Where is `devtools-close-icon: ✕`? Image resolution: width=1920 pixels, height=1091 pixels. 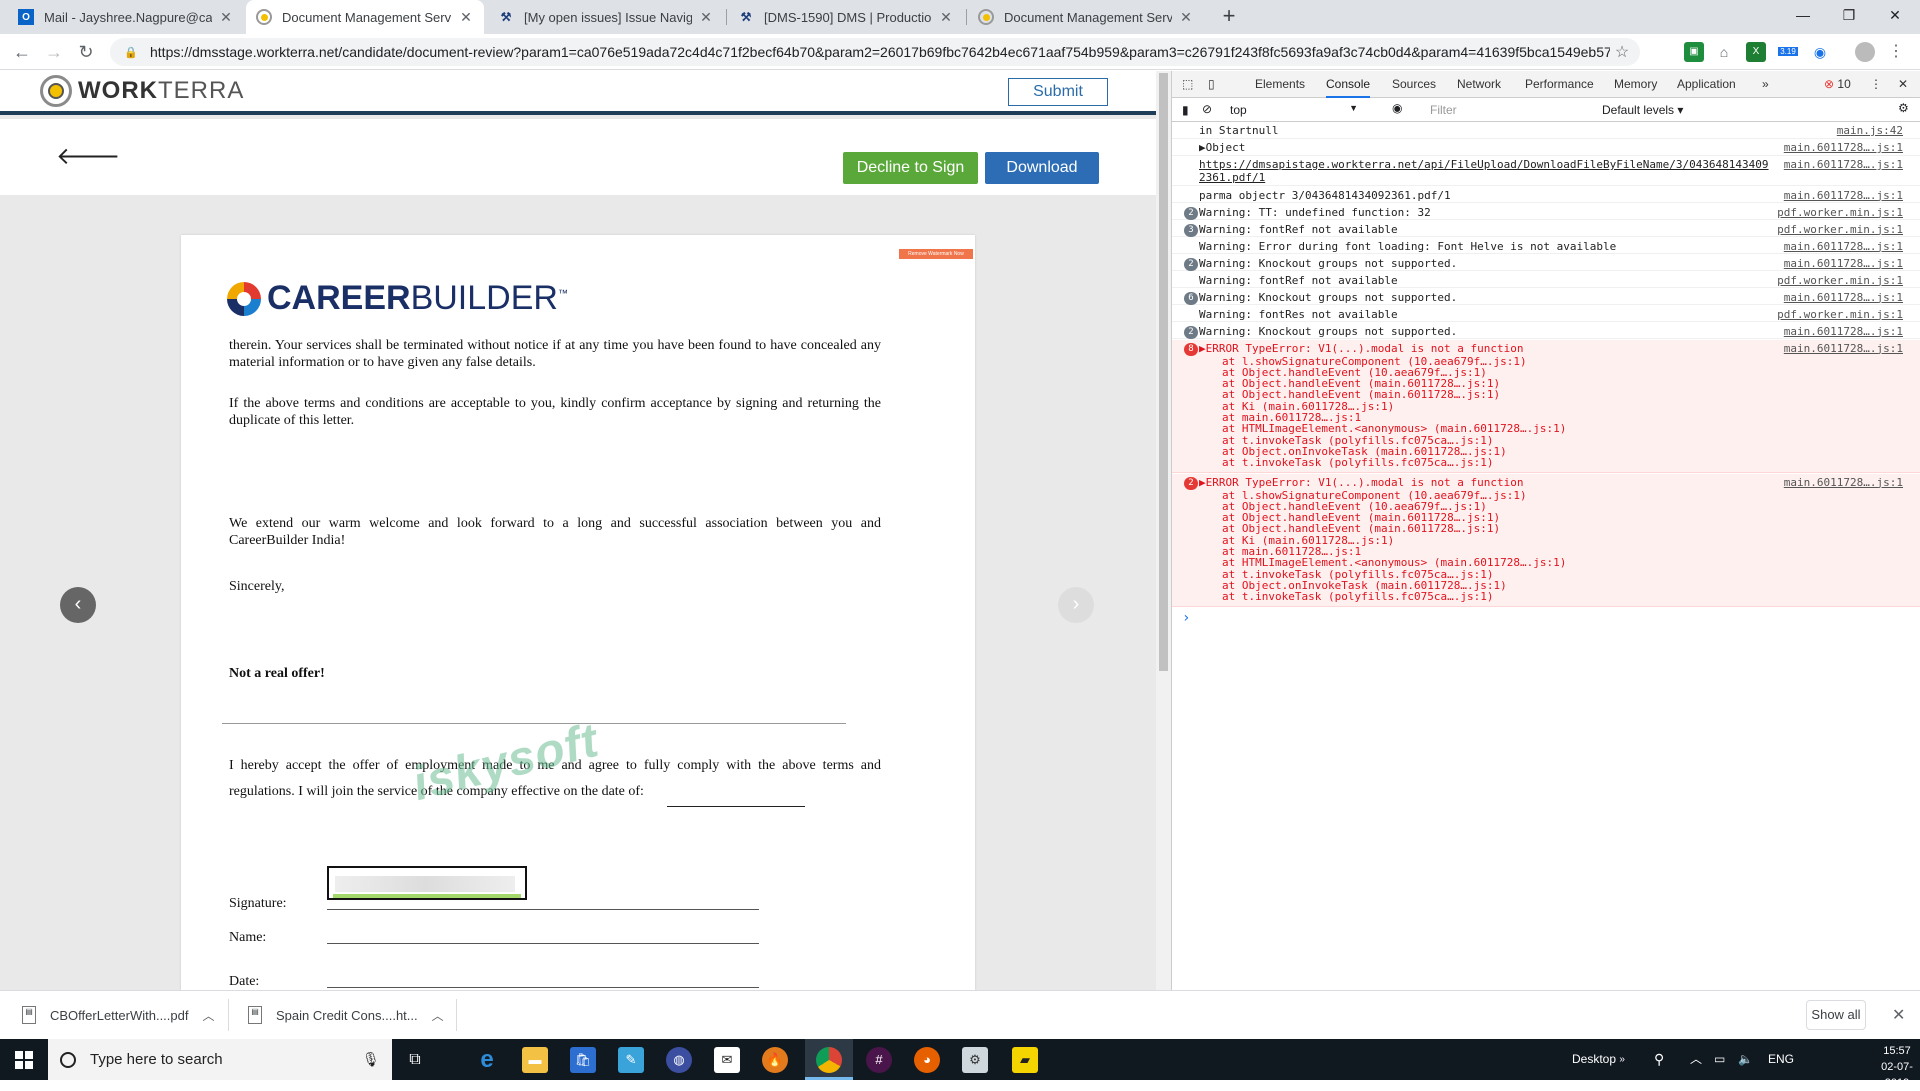 devtools-close-icon: ✕ is located at coordinates (1903, 84).